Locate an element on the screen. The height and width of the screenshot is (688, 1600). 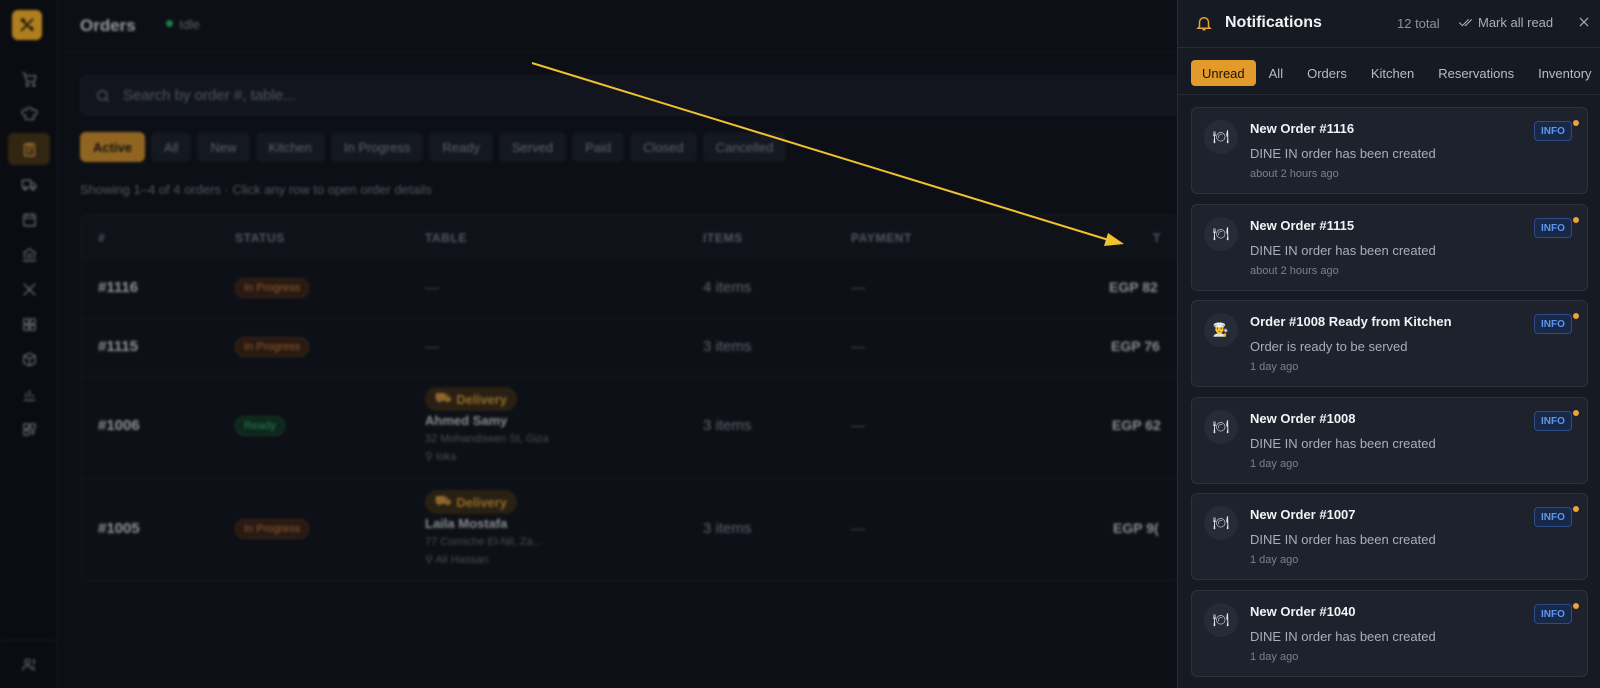
filter-paid: Paid is located at coordinates (598, 147).